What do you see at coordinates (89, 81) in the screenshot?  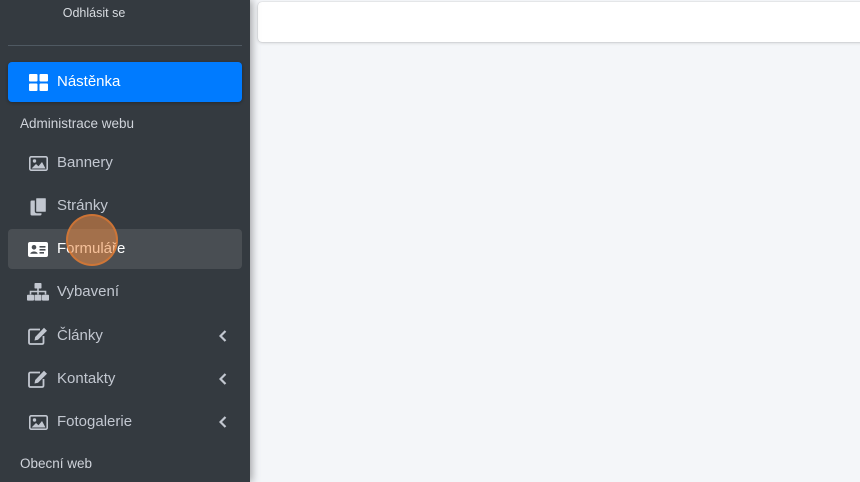 I see `sidebar-item-label: Nástěnka` at bounding box center [89, 81].